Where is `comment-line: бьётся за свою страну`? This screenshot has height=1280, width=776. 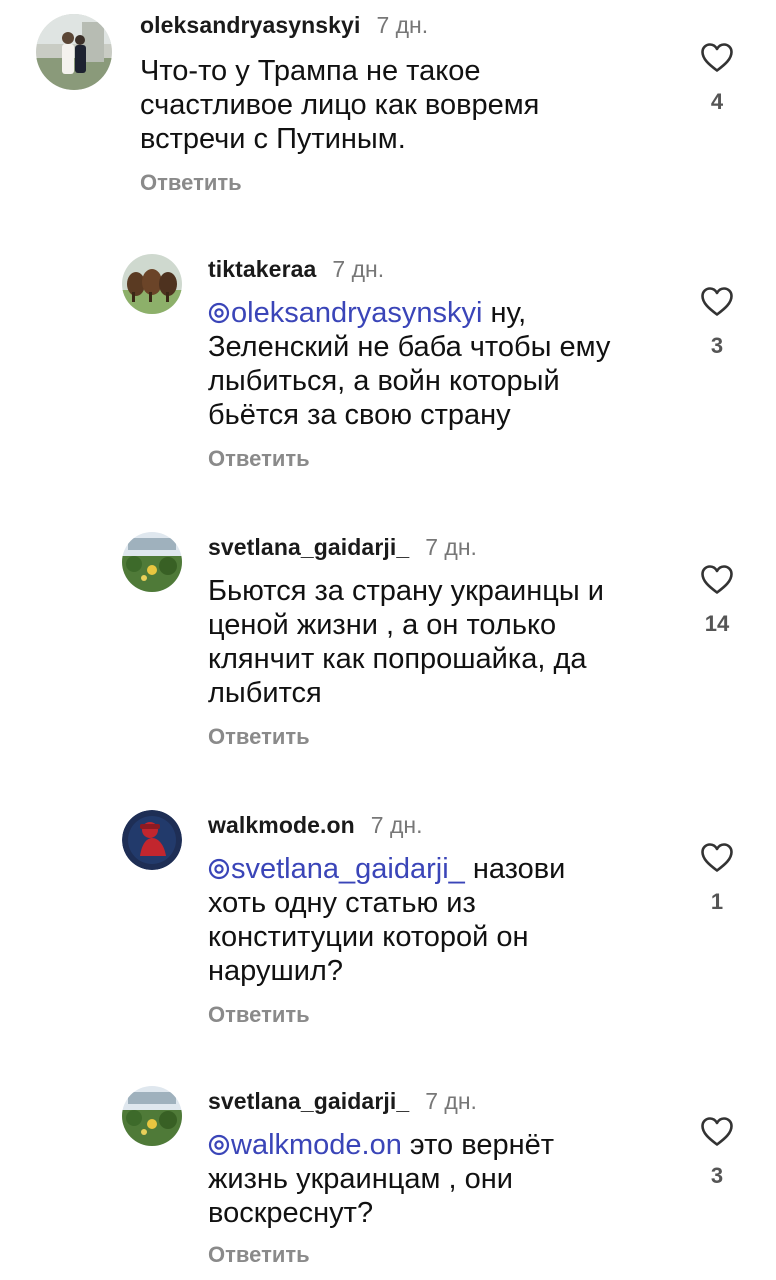 comment-line: бьётся за свою страну is located at coordinates (359, 415).